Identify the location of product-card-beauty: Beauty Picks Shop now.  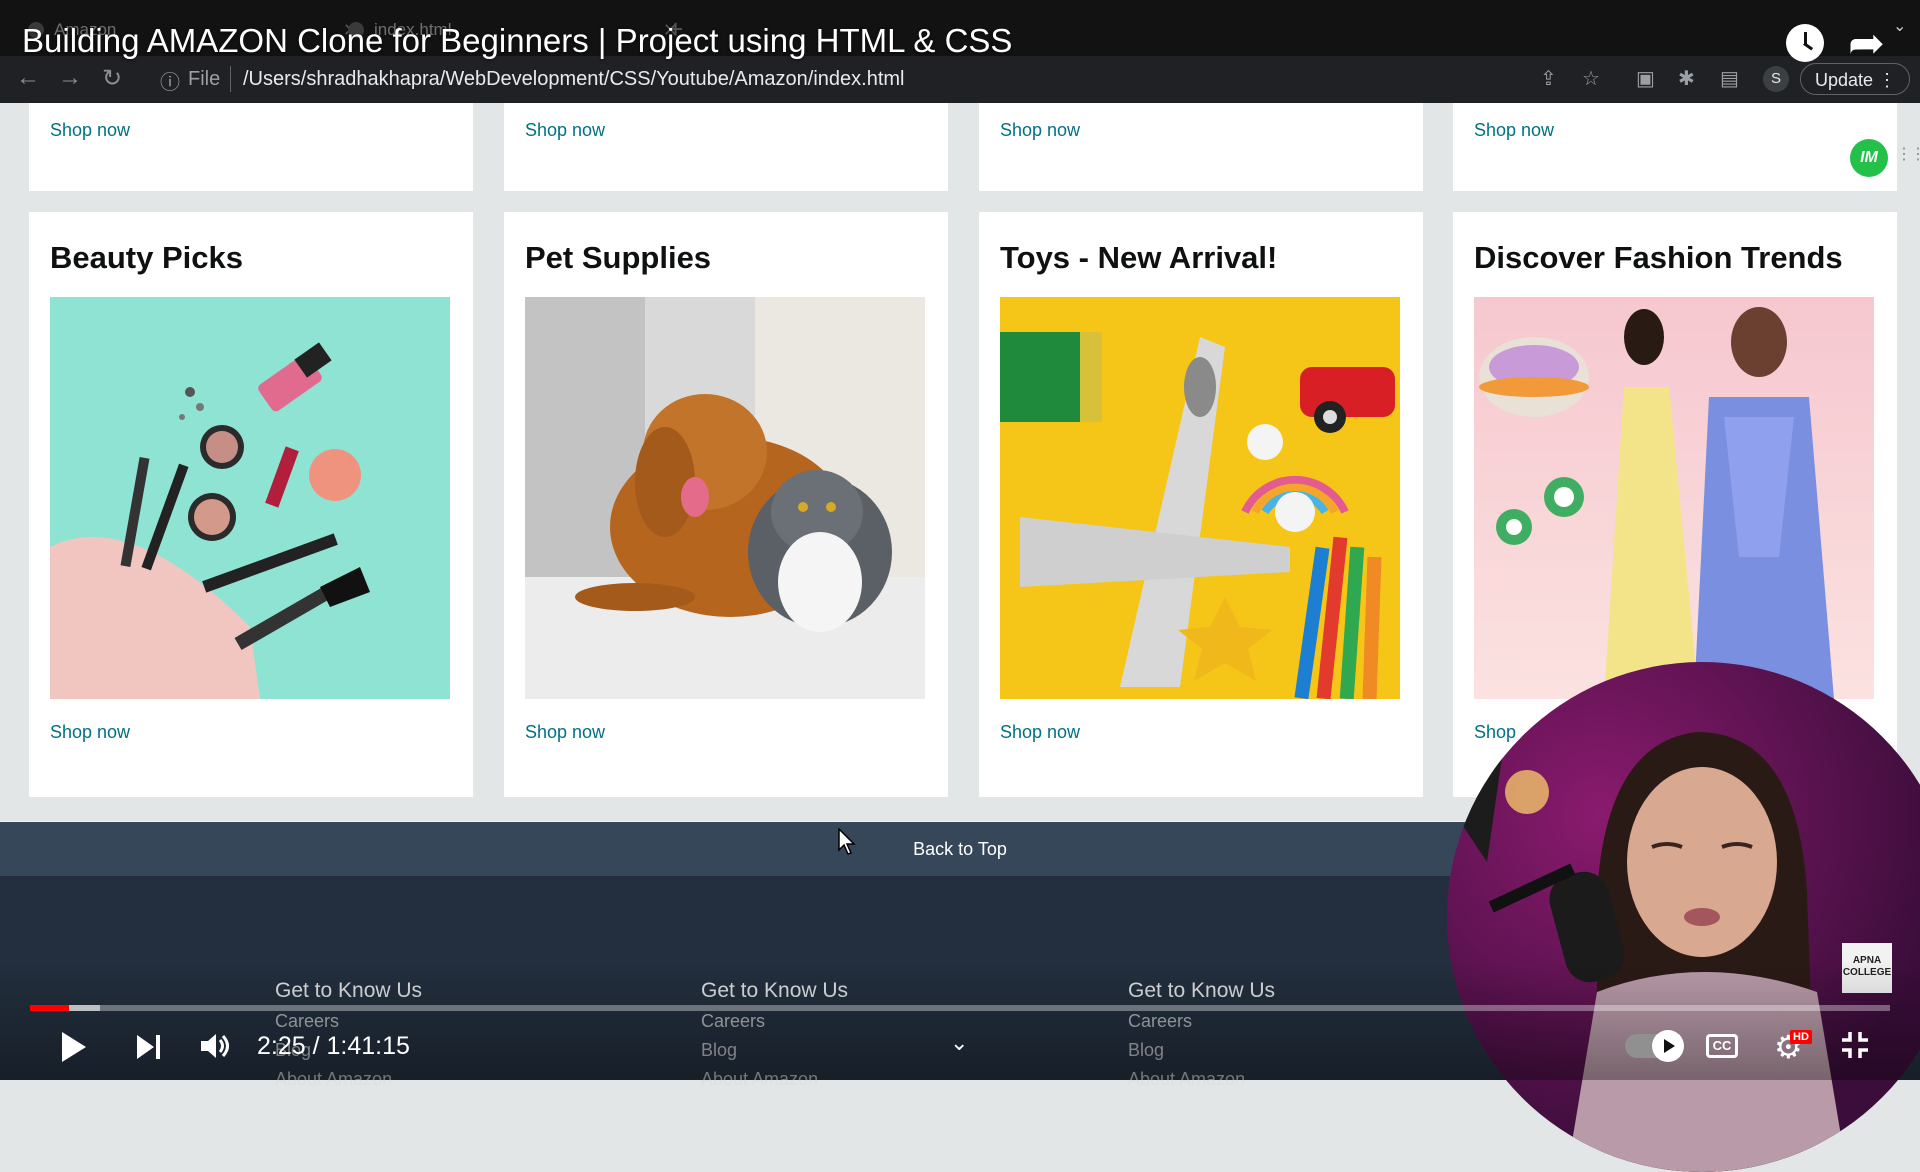
(251, 504).